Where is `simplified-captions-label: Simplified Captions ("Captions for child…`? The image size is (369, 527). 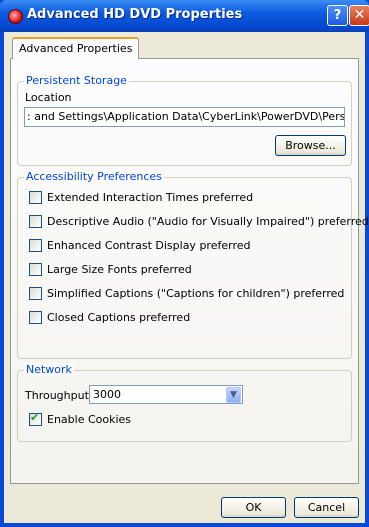
simplified-captions-label: Simplified Captions ("Captions for child… is located at coordinates (195, 293).